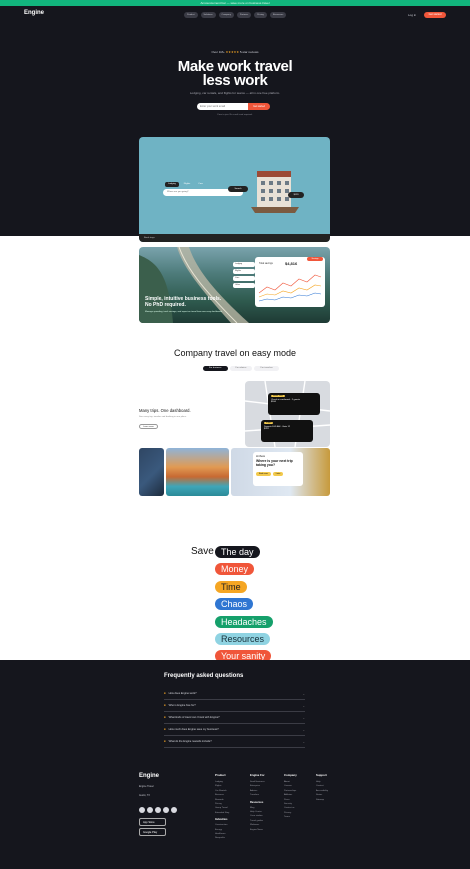 This screenshot has height=869, width=470. Describe the element at coordinates (190, 741) in the screenshot. I see `faq-question: What do the Engine rewards include?` at that location.